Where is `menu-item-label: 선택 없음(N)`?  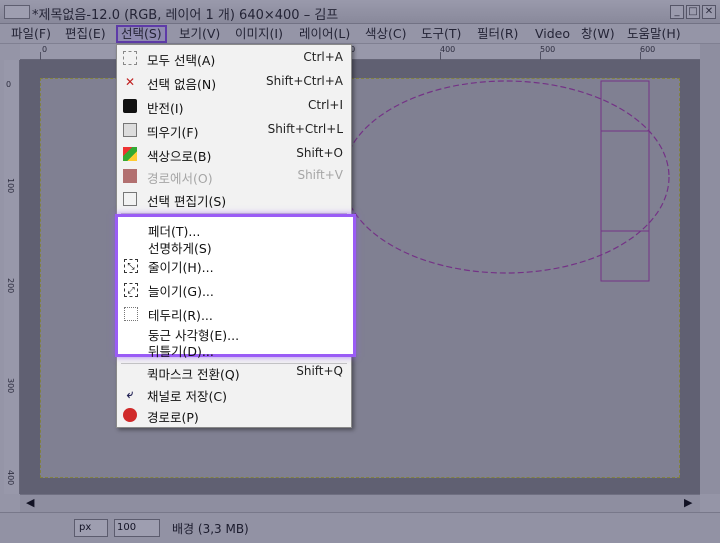 menu-item-label: 선택 없음(N) is located at coordinates (182, 84).